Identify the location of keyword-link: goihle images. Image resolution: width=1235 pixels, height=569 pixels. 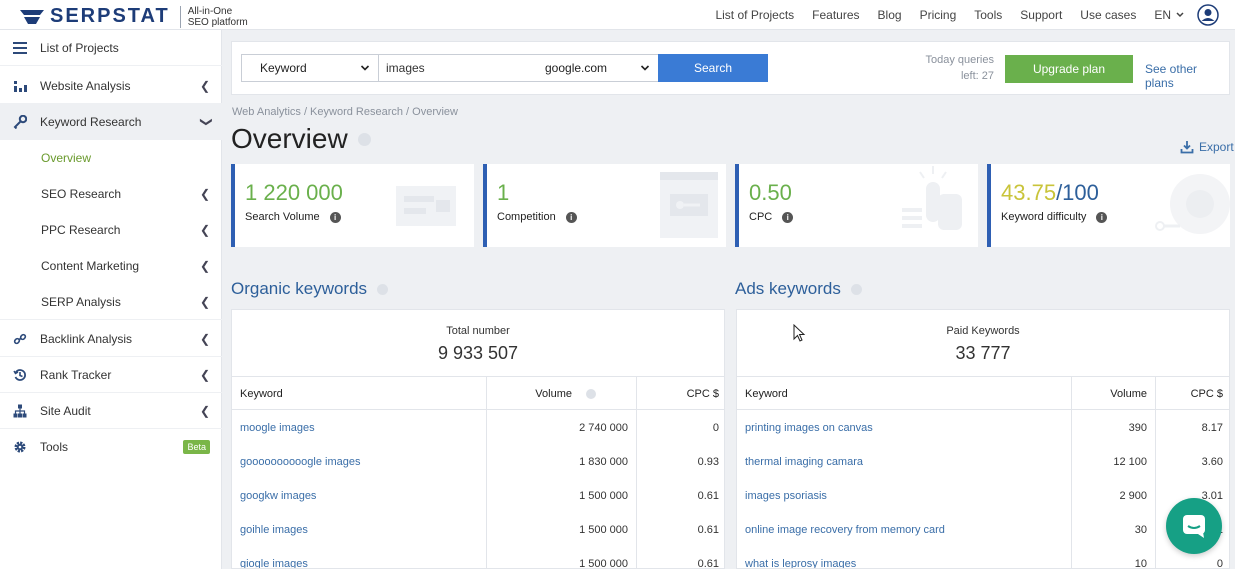
(274, 530).